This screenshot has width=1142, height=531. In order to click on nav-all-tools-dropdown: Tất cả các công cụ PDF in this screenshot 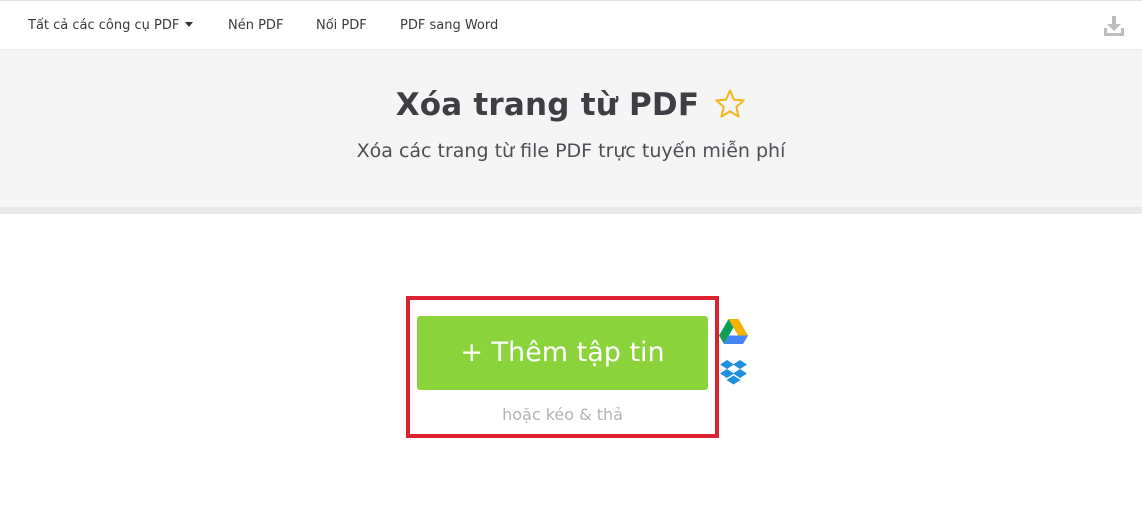, I will do `click(111, 26)`.